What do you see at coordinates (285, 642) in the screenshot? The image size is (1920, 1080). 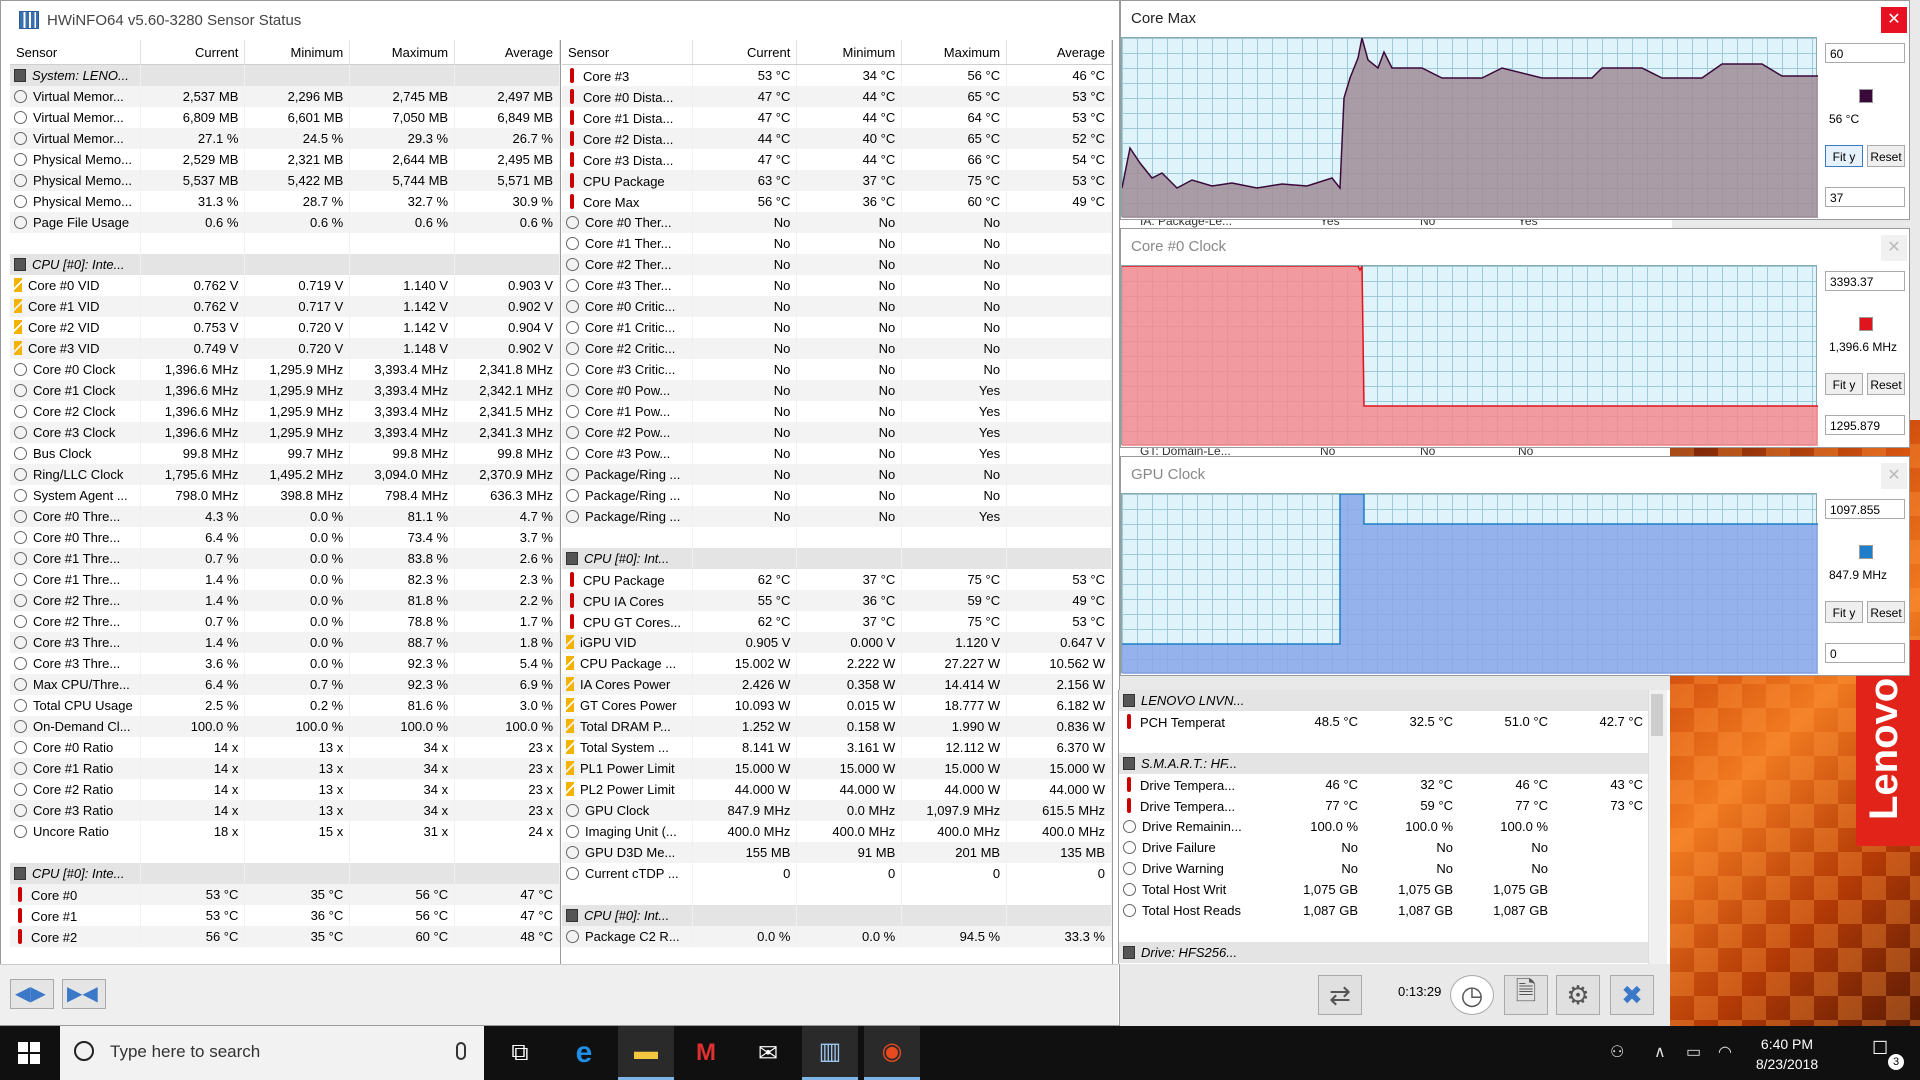 I see `sensor-row: Core #3 Thre... 1.4 % 0.0 % 88.7 % 1.8 %` at bounding box center [285, 642].